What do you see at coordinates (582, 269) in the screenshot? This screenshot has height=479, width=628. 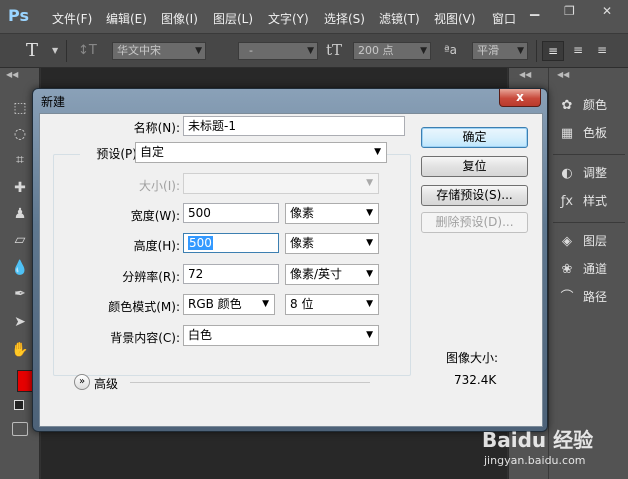 I see `panel-channels: ❀ 通道` at bounding box center [582, 269].